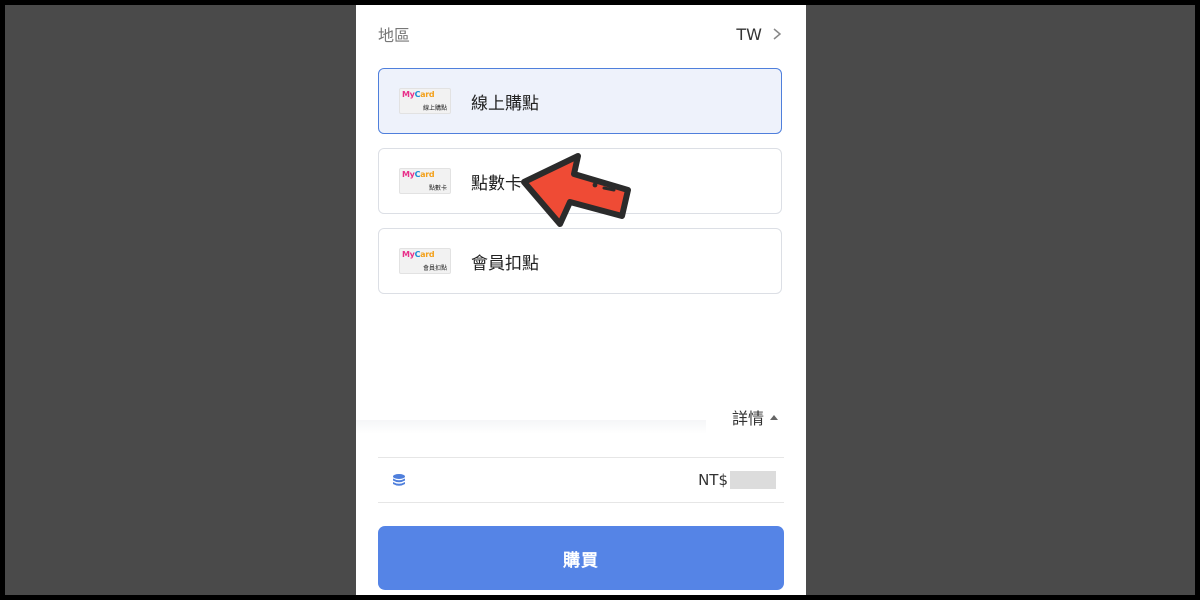  I want to click on caret-up-icon, so click(774, 417).